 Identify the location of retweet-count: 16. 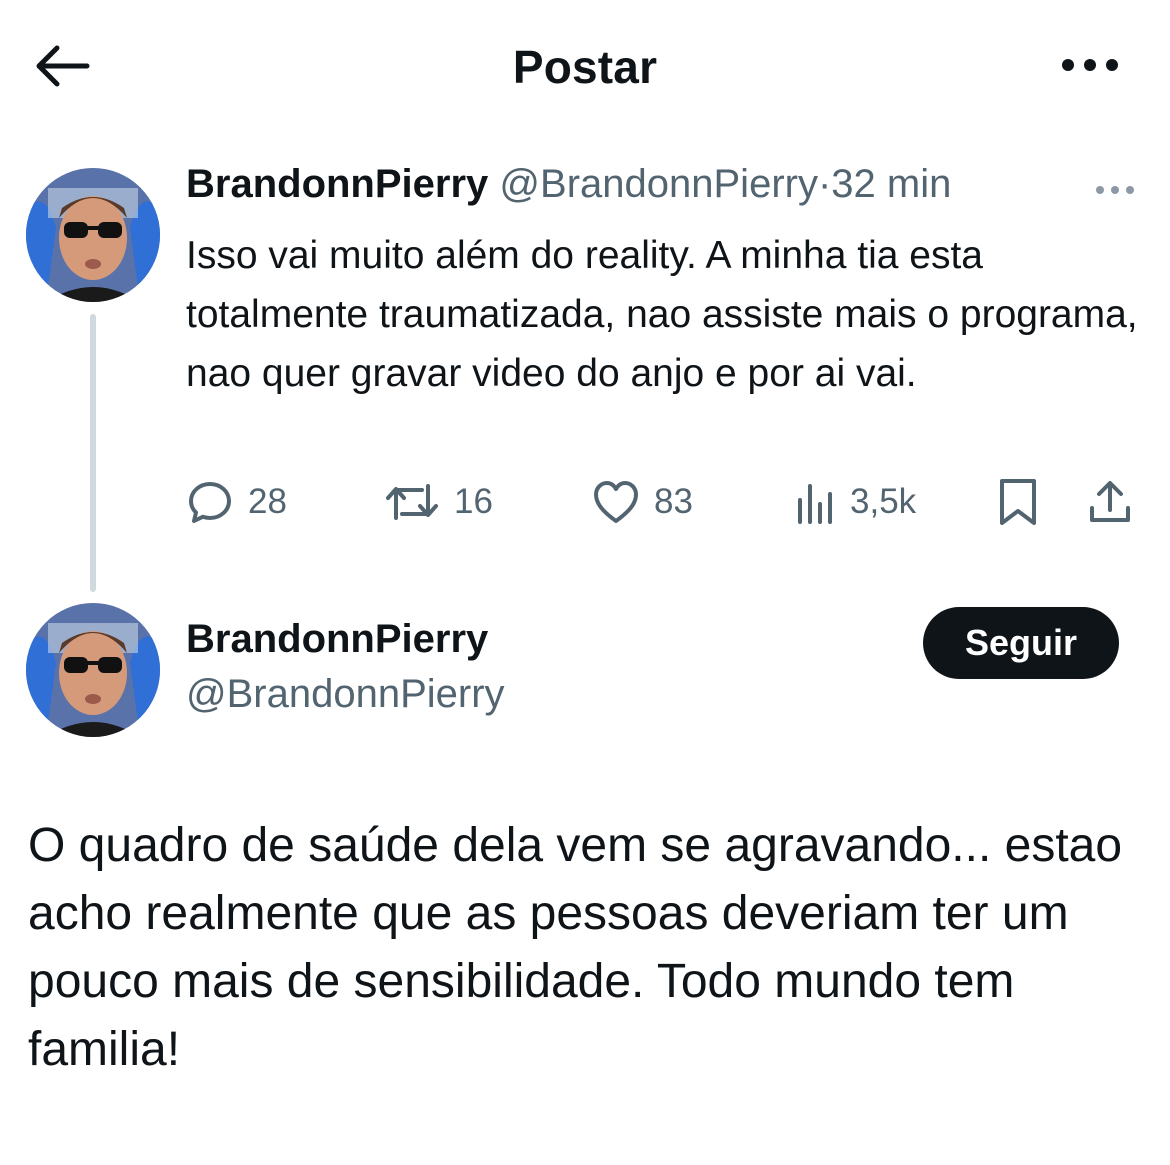
(473, 501).